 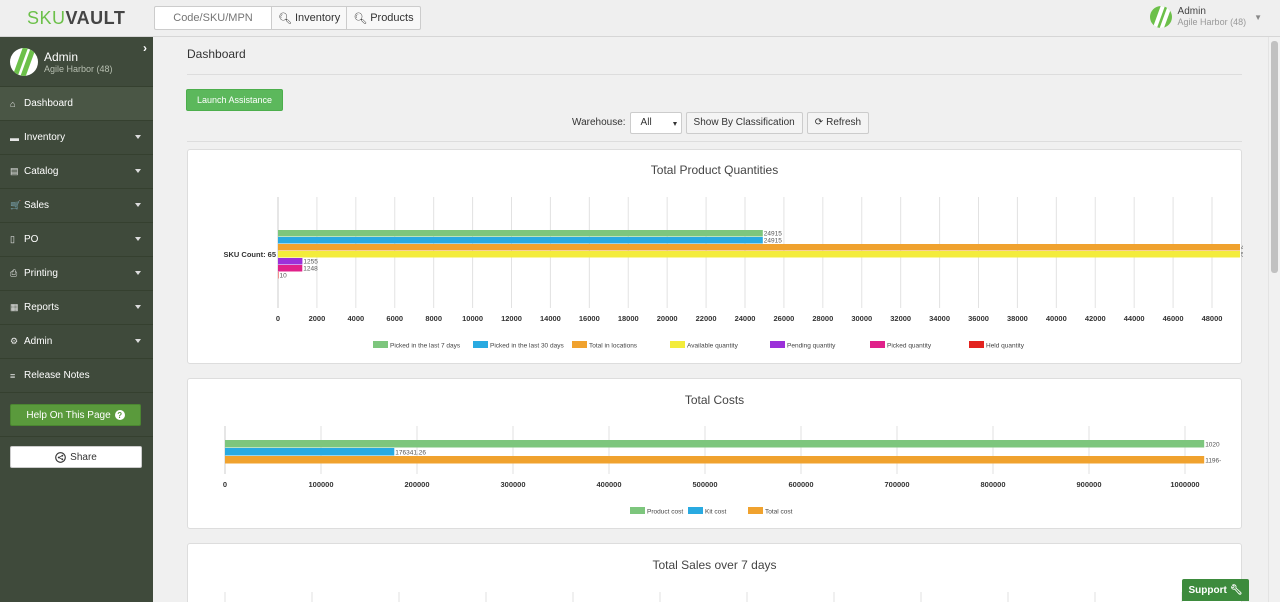 What do you see at coordinates (317, 318) in the screenshot?
I see `x-tick-label: 2000` at bounding box center [317, 318].